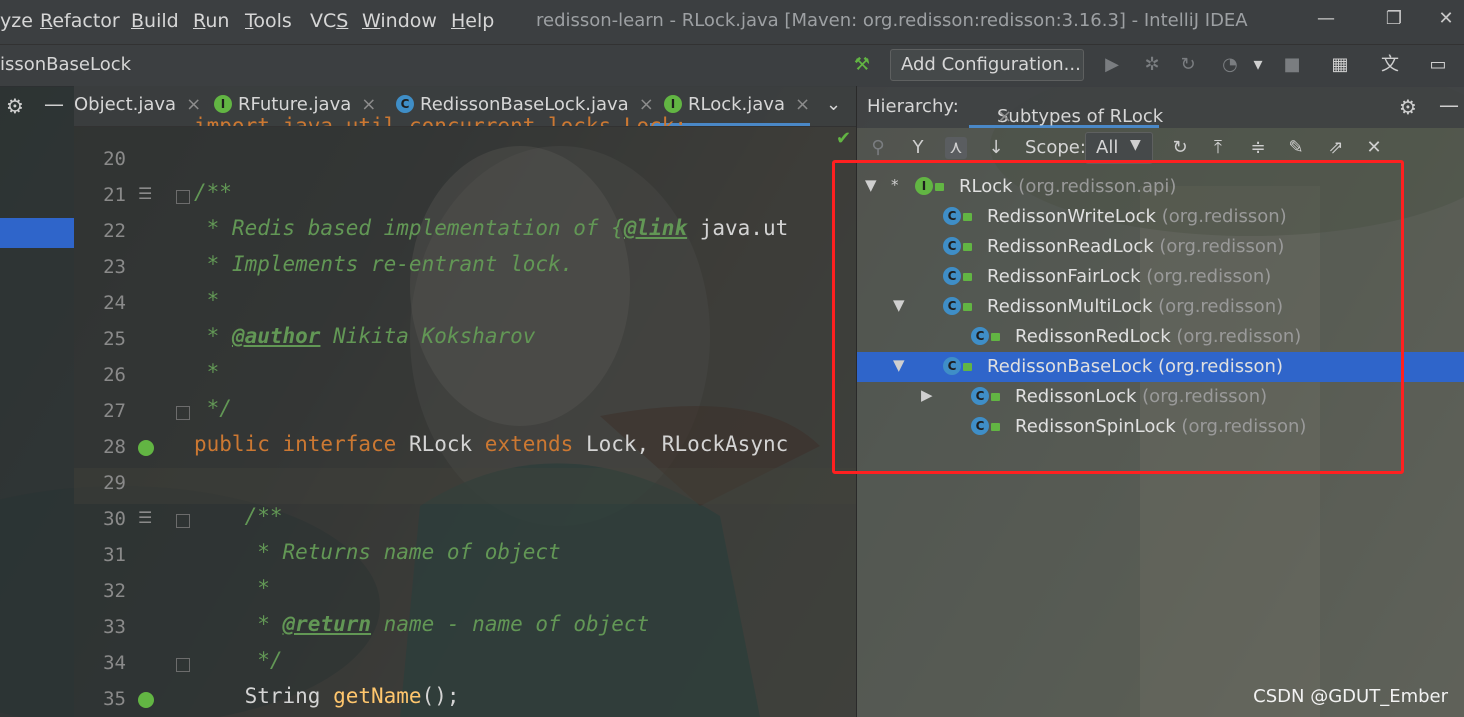  I want to click on project-tree-selection, so click(37, 233).